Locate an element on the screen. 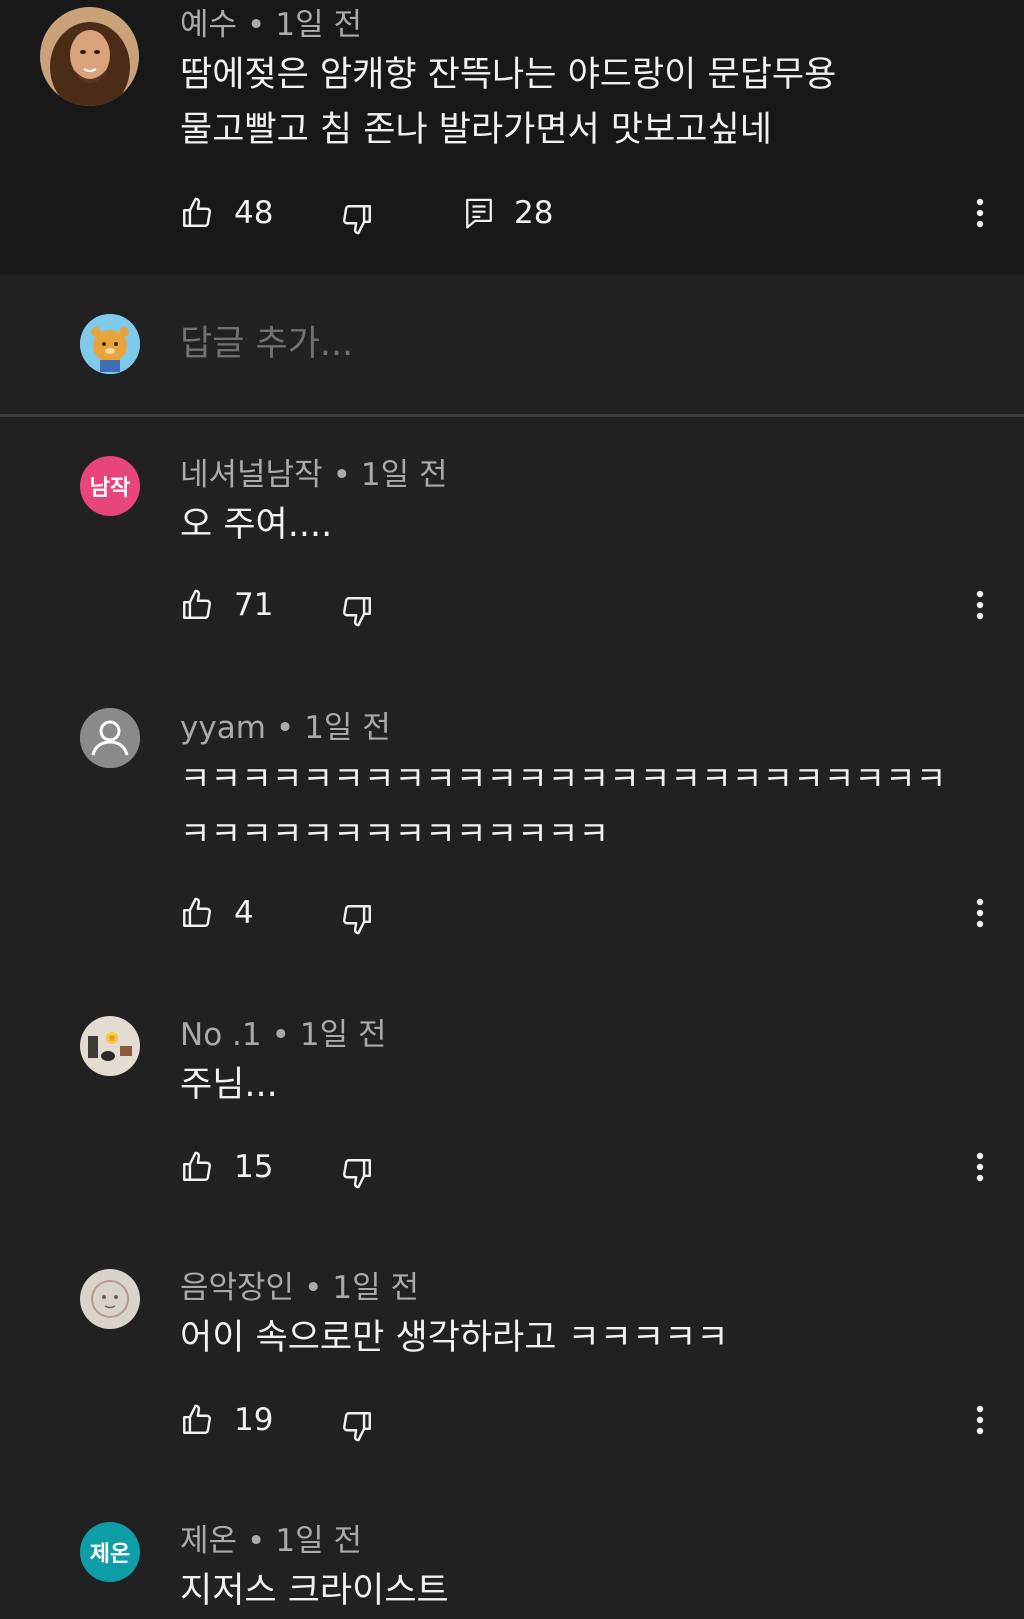 The width and height of the screenshot is (1024, 1619). user-avatar is located at coordinates (110, 344).